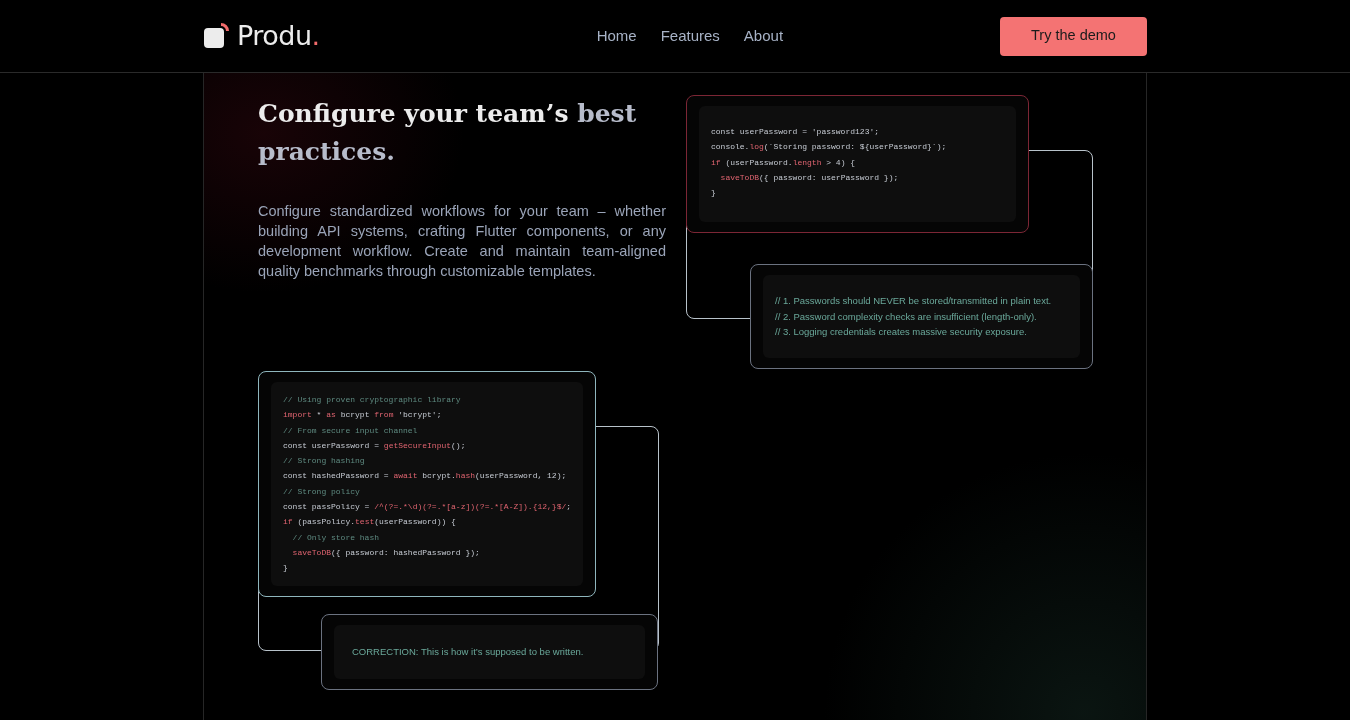 This screenshot has height=720, width=1350. I want to click on nav-link: Home, so click(616, 36).